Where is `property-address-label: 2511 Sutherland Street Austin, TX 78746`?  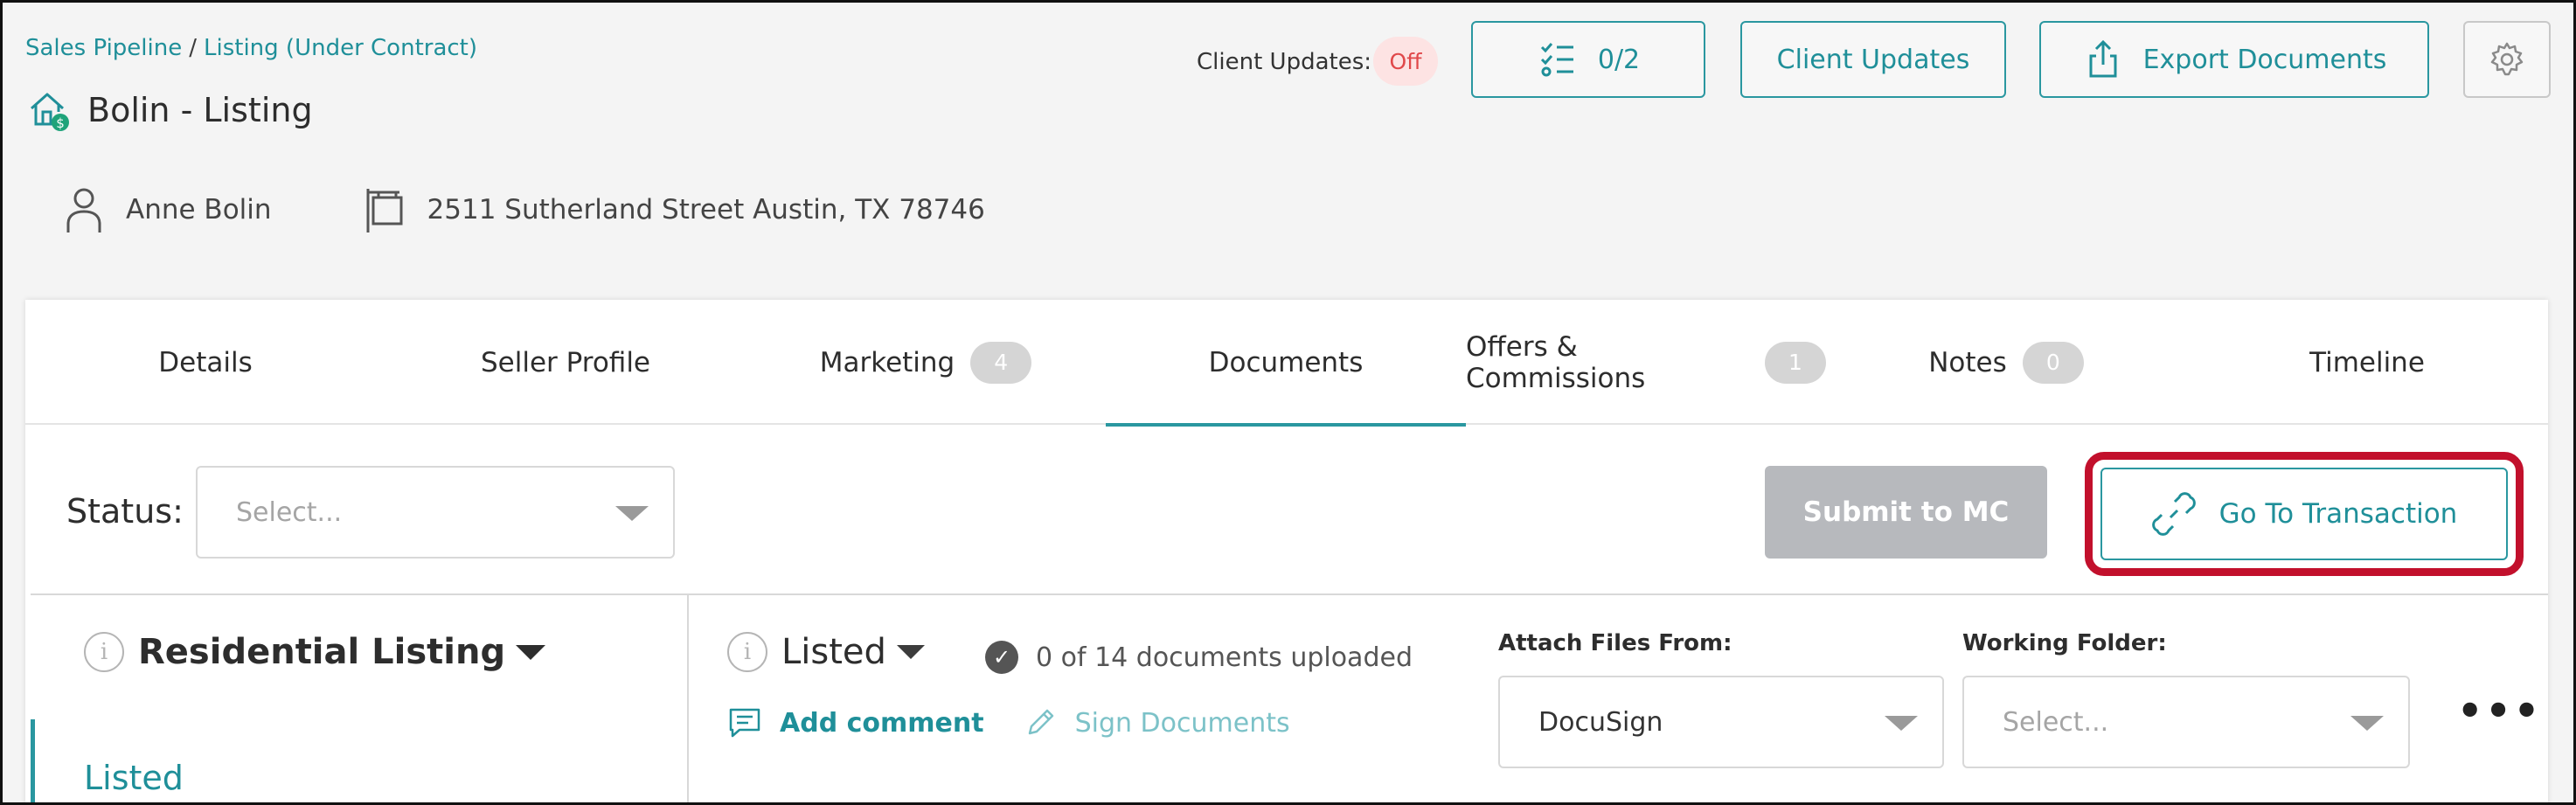 property-address-label: 2511 Sutherland Street Austin, TX 78746 is located at coordinates (706, 210).